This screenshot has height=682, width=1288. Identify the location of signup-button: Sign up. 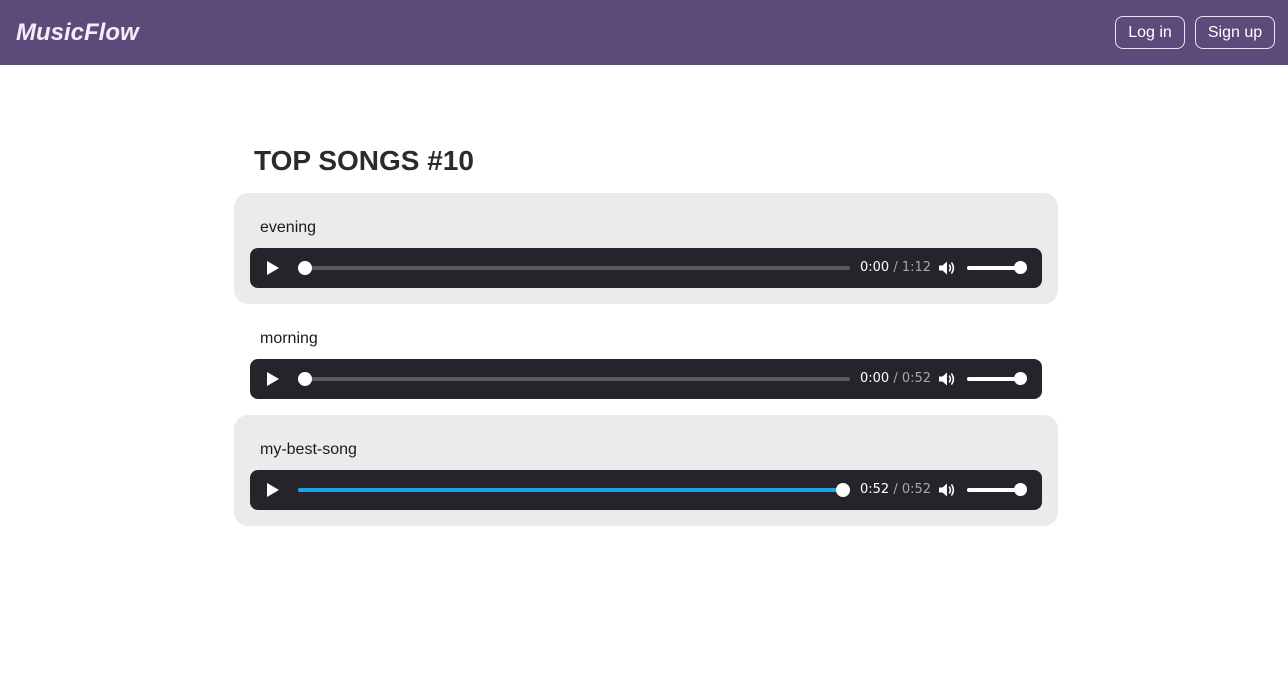
(1235, 32).